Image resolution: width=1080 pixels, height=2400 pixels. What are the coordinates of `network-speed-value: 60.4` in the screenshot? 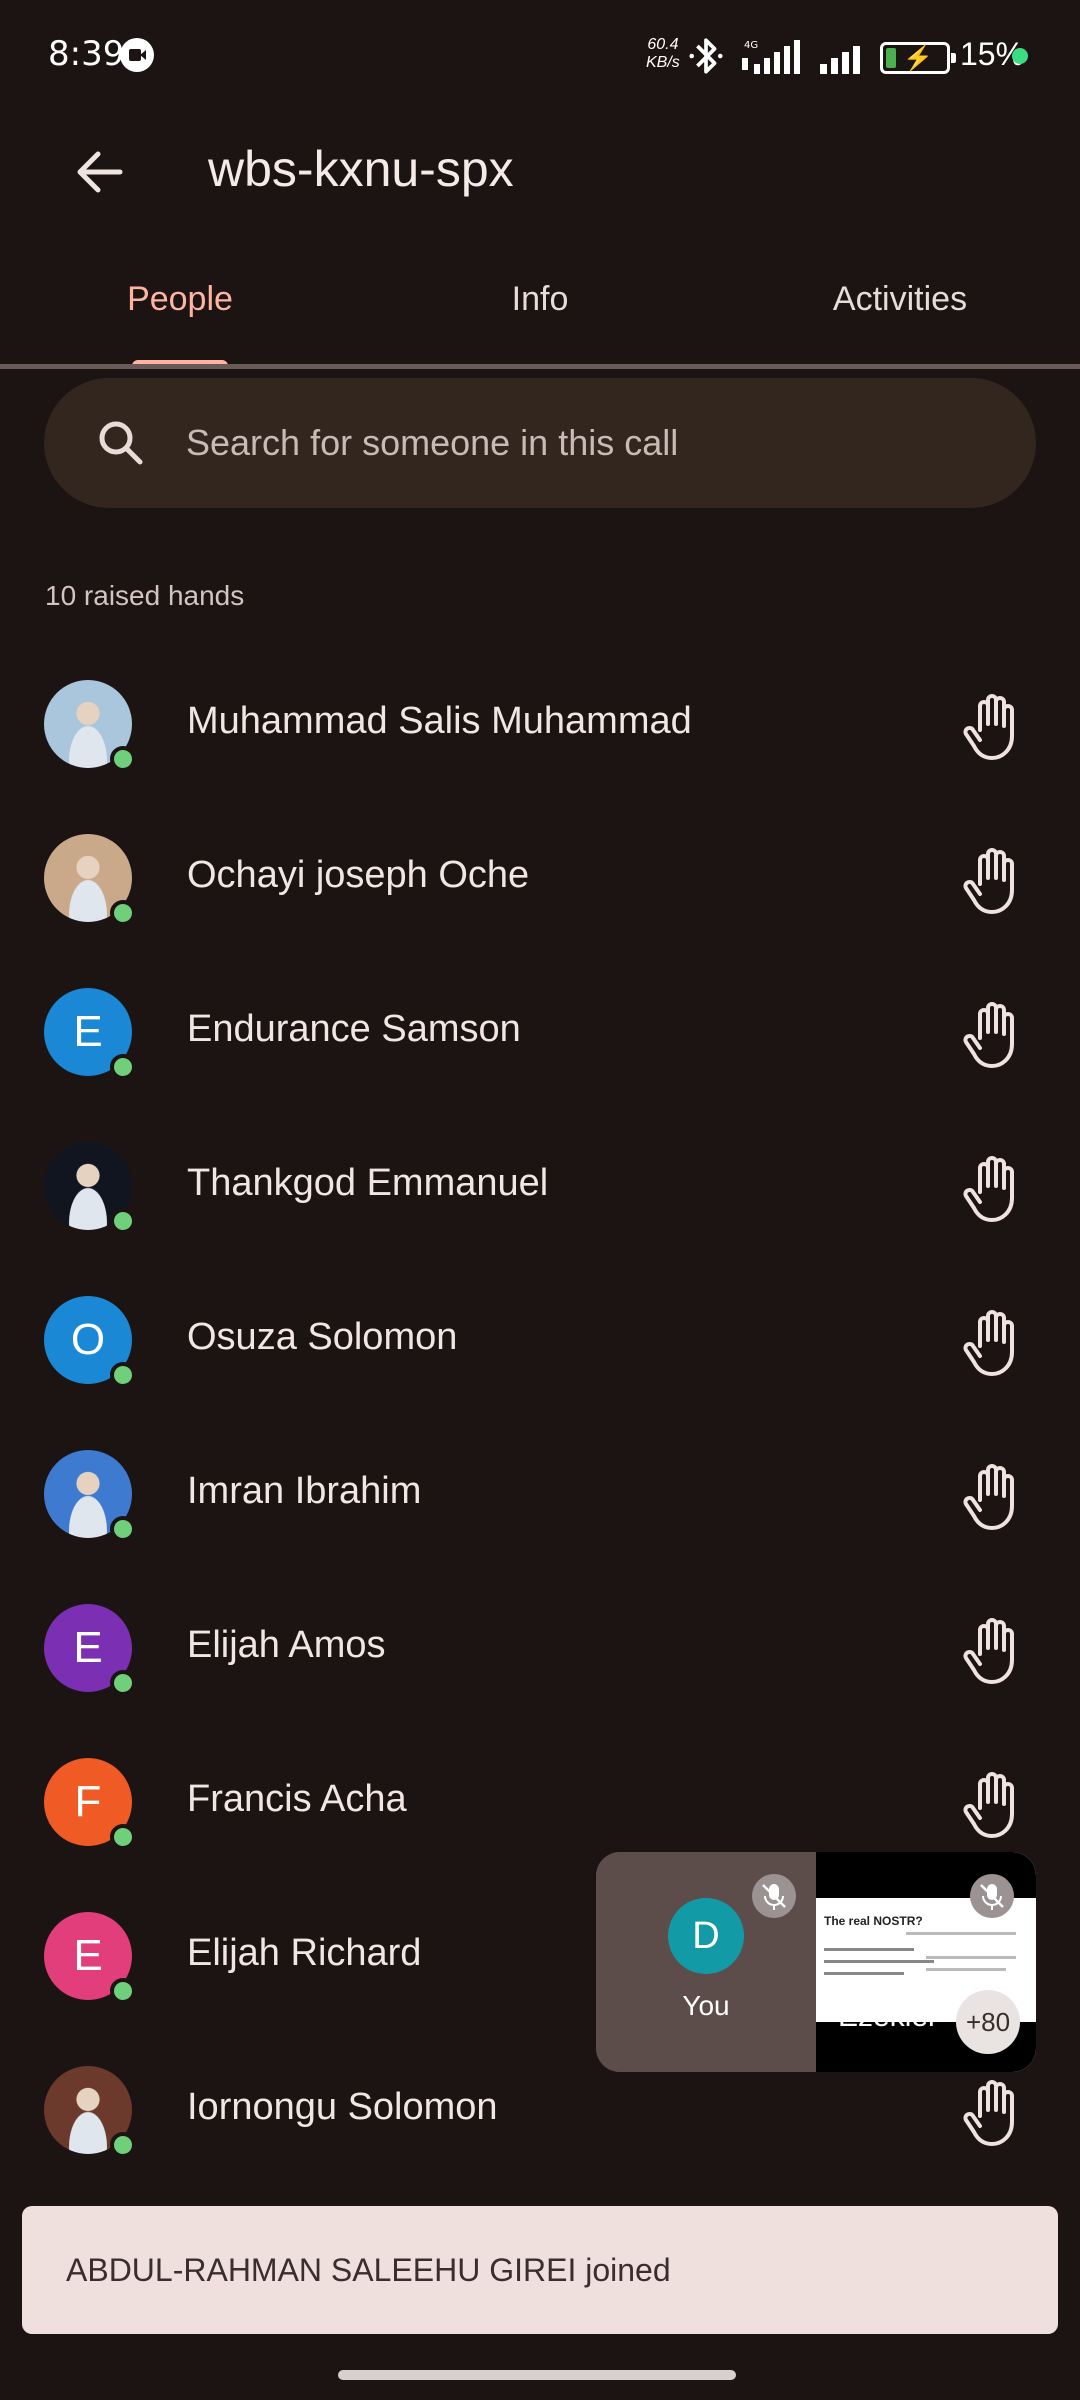 It's located at (663, 44).